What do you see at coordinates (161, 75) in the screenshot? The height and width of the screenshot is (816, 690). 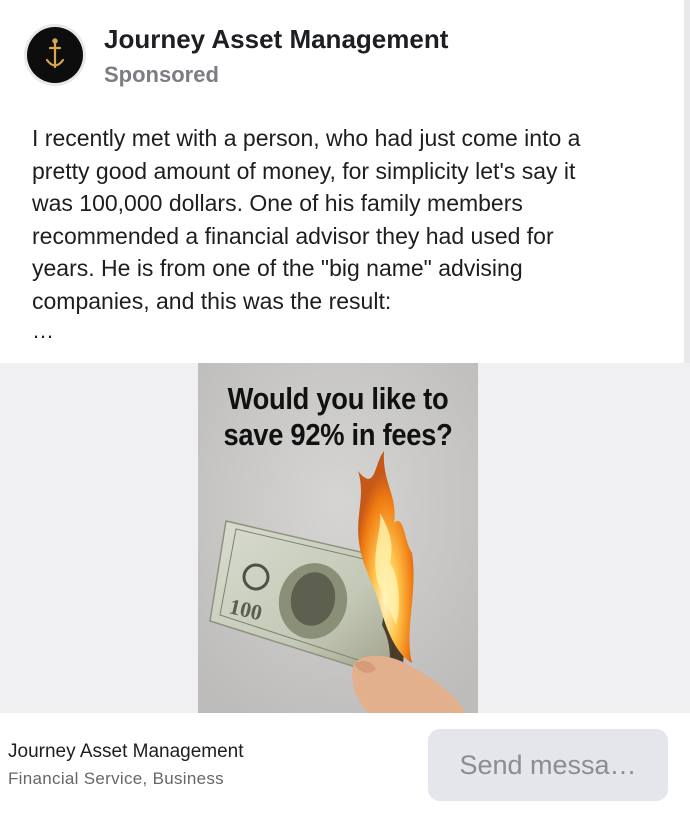 I see `sponsored-label: Sponsored` at bounding box center [161, 75].